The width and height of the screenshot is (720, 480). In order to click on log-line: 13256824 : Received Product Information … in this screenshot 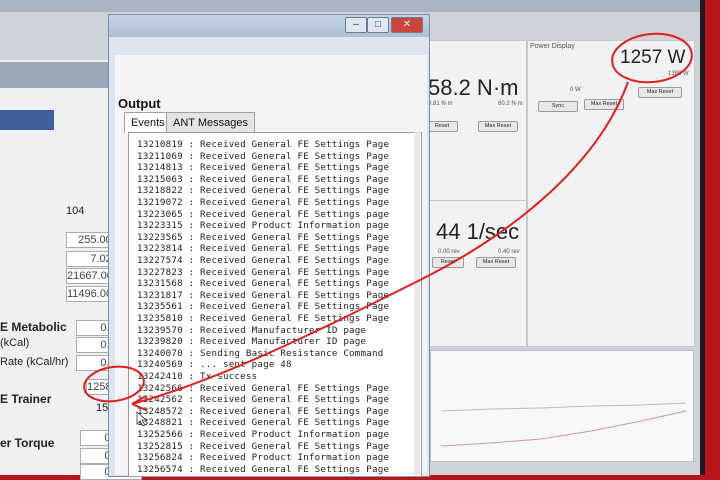, I will do `click(263, 458)`.